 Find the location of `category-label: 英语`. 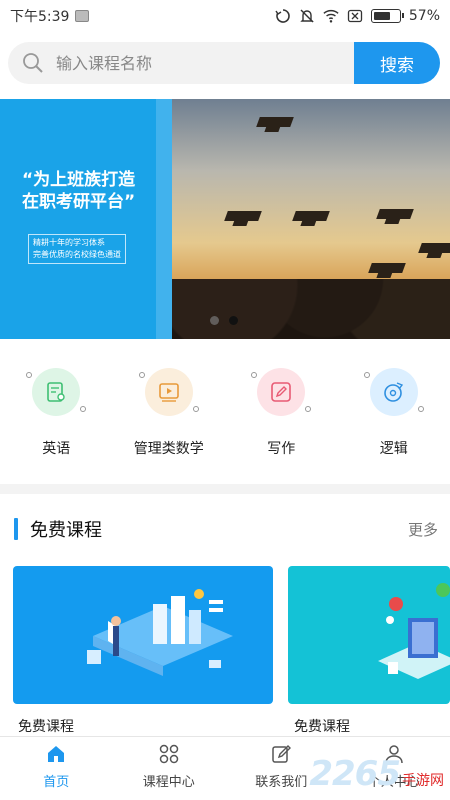

category-label: 英语 is located at coordinates (56, 449).